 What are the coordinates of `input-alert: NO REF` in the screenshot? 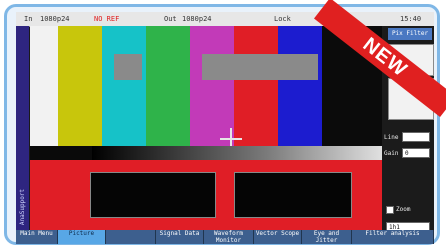 It's located at (107, 19).